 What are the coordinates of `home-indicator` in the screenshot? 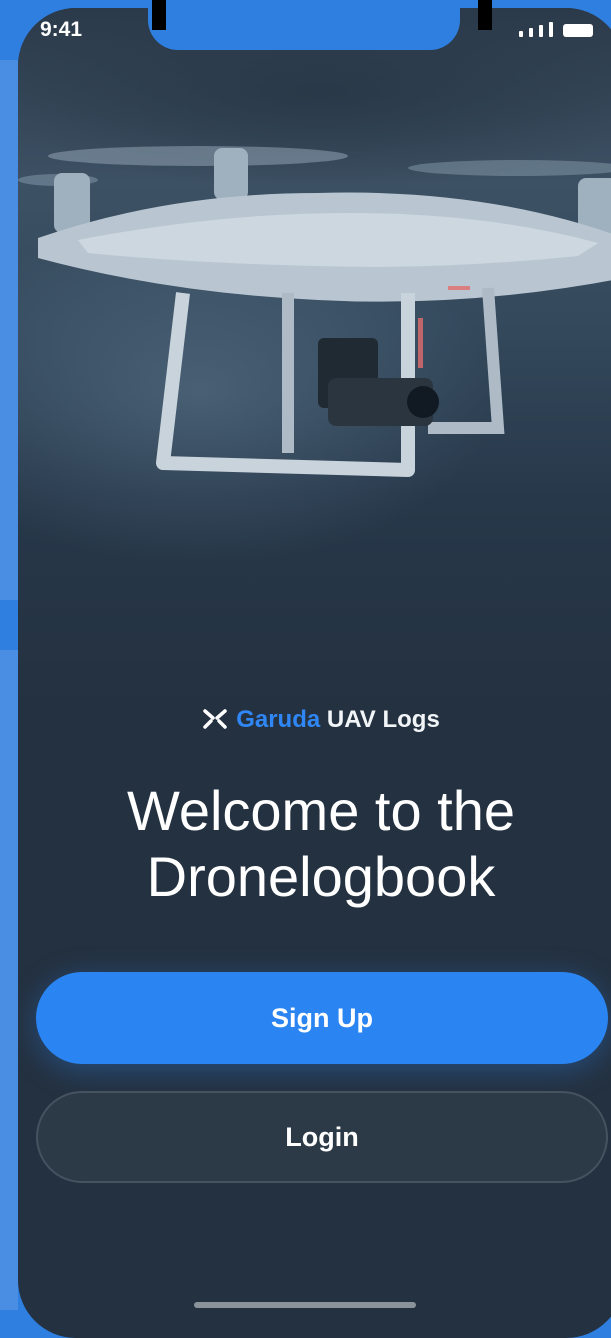 It's located at (305, 1305).